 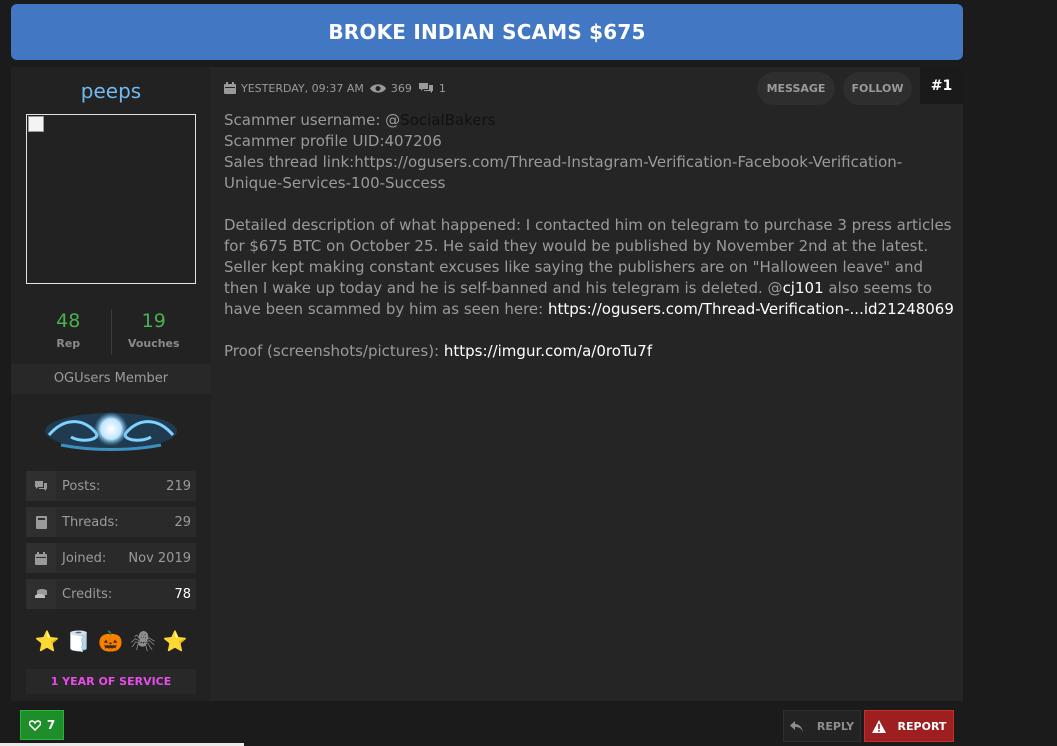 I want to click on warning-icon, so click(x=878, y=726).